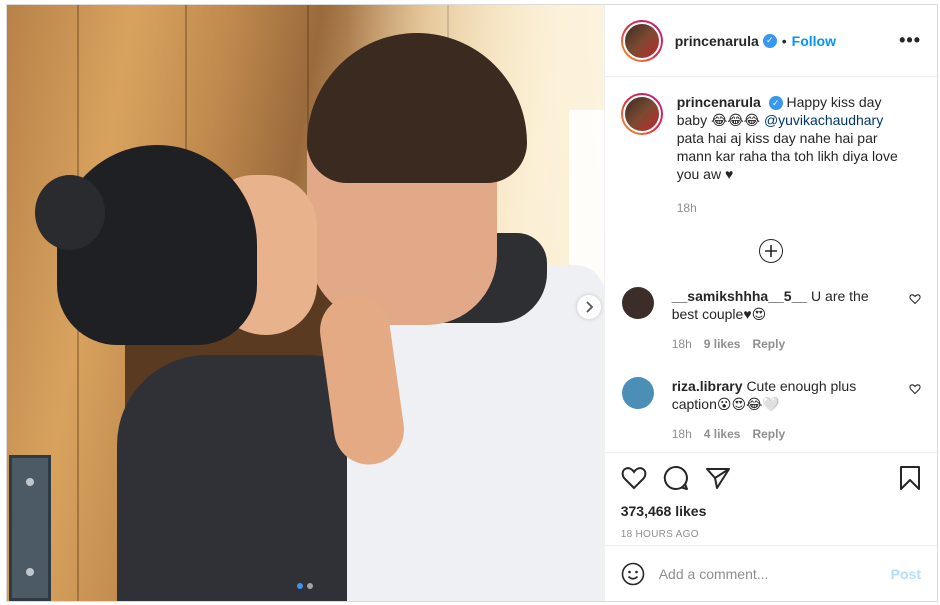 The image size is (940, 605). What do you see at coordinates (641, 114) in the screenshot?
I see `caption-author-avatar` at bounding box center [641, 114].